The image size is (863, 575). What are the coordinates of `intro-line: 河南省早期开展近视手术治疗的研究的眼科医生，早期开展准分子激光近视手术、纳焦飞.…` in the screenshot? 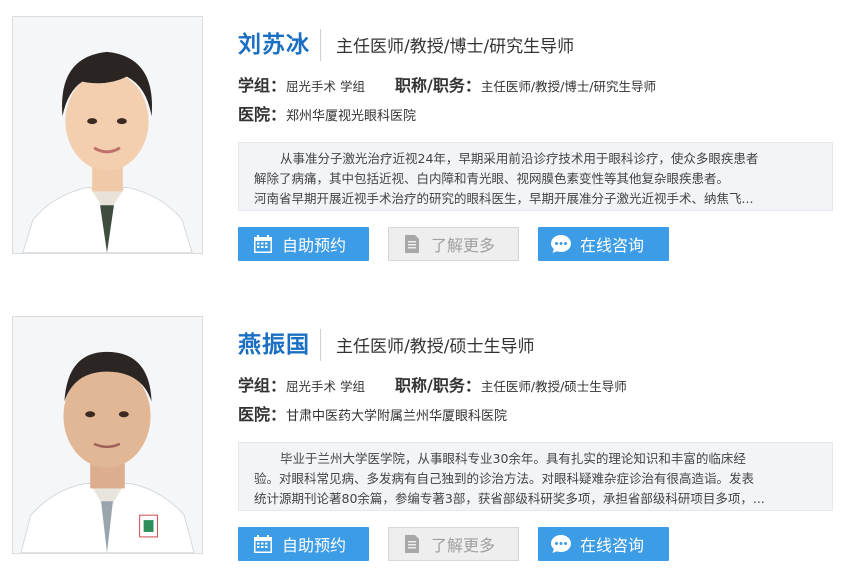 It's located at (504, 198).